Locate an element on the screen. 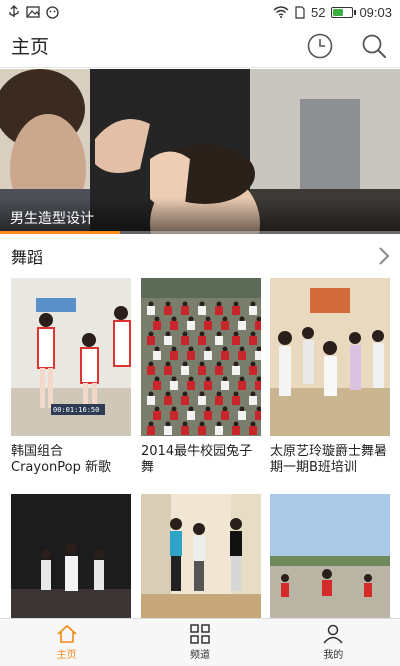  bottom-nav: 主页 频道 我的 is located at coordinates (200, 642).